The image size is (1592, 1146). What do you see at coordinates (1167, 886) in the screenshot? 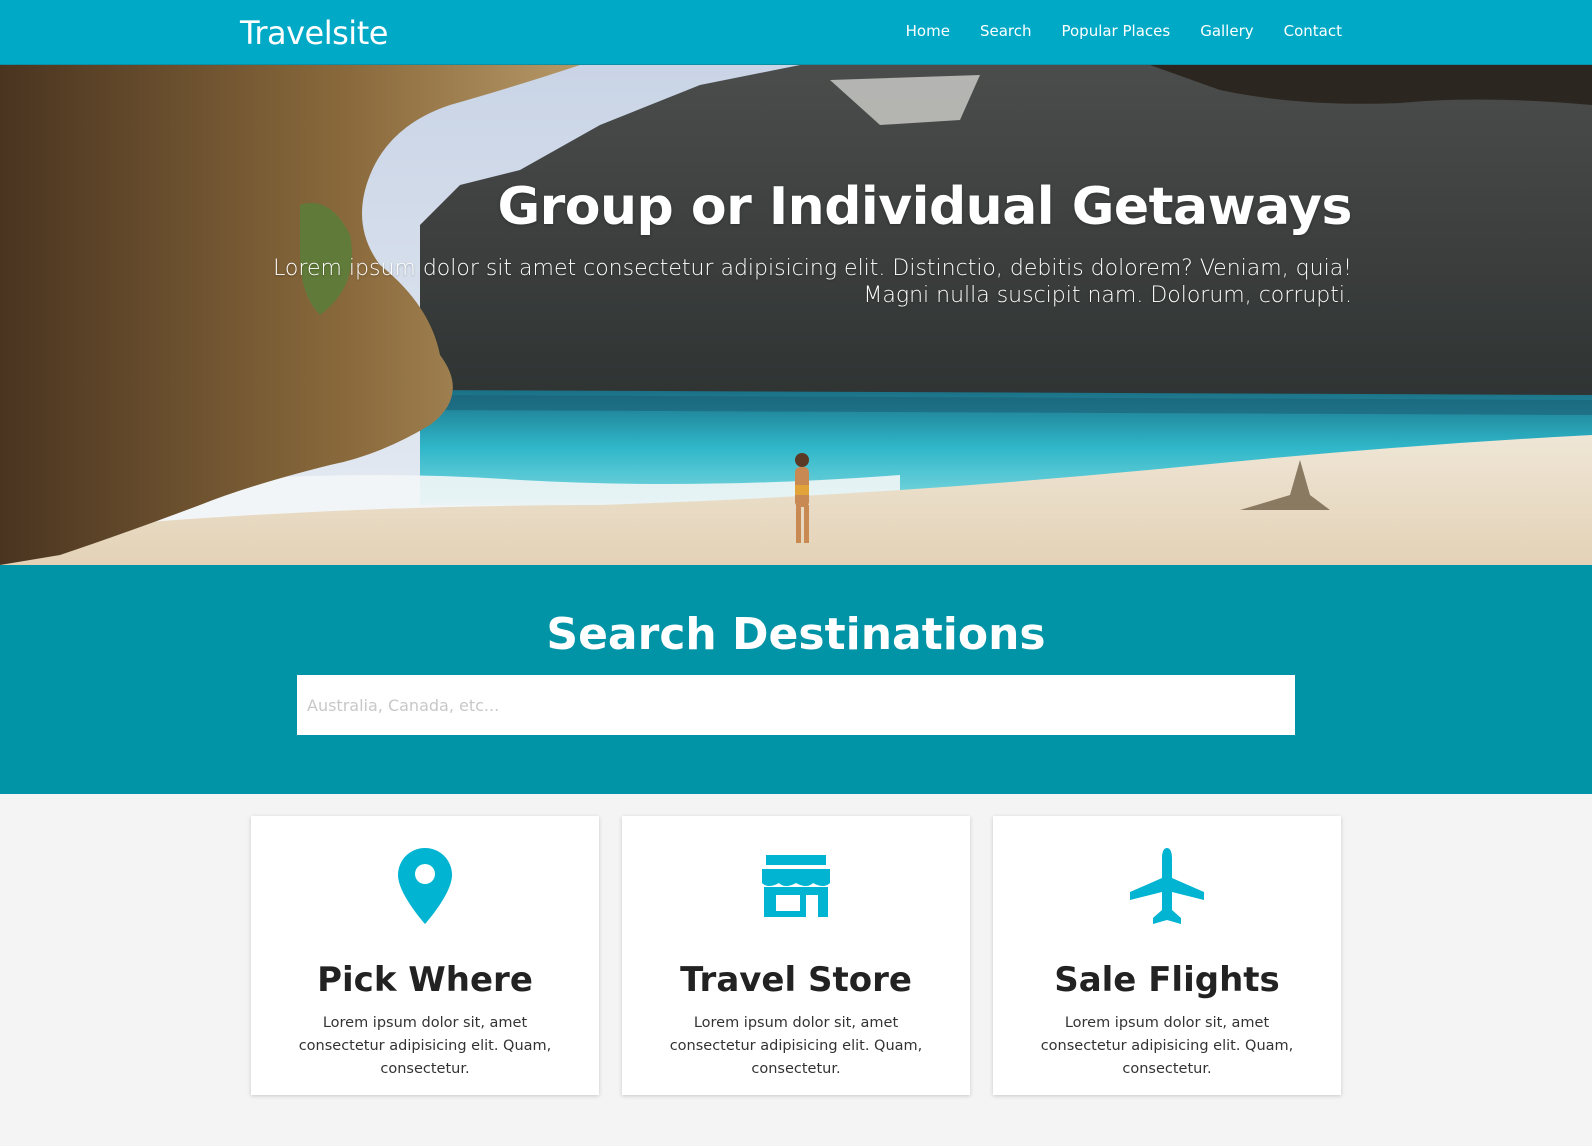
I see `plane-icon` at bounding box center [1167, 886].